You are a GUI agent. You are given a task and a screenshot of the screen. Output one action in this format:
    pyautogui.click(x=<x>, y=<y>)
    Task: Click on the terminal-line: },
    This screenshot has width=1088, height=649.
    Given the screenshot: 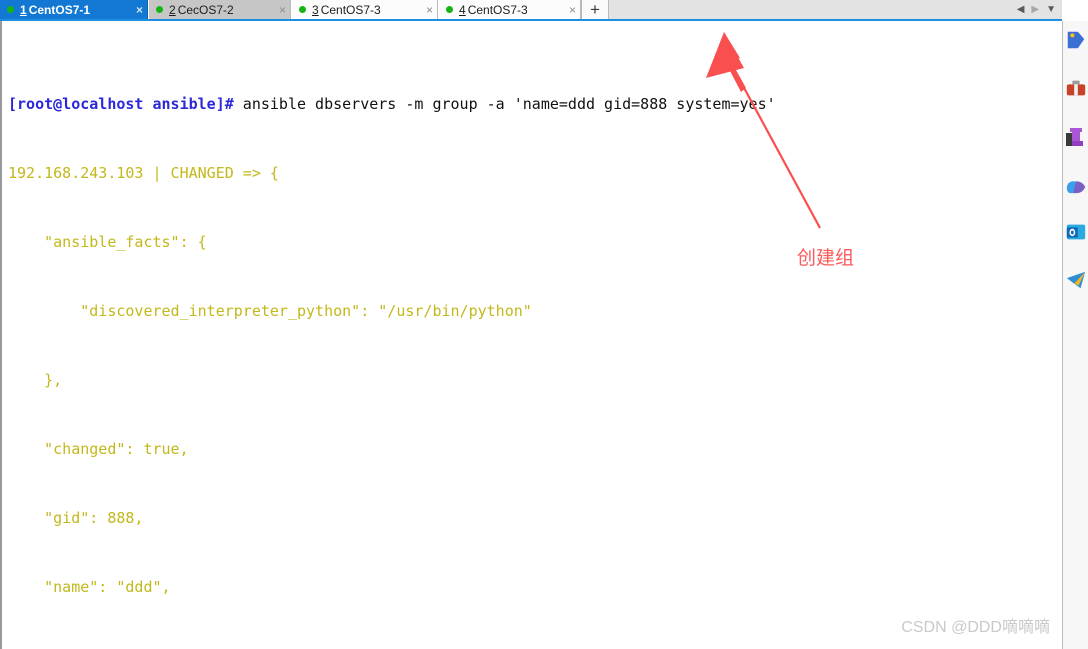 What is the action you would take?
    pyautogui.click(x=35, y=380)
    